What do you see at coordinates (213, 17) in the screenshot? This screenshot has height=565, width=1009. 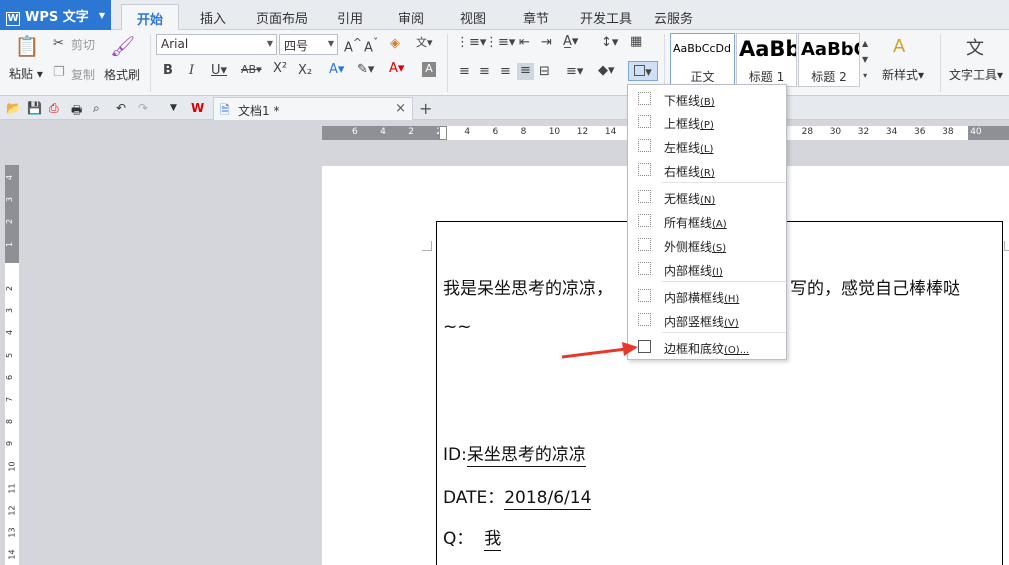 I see `tab-insert: 插入` at bounding box center [213, 17].